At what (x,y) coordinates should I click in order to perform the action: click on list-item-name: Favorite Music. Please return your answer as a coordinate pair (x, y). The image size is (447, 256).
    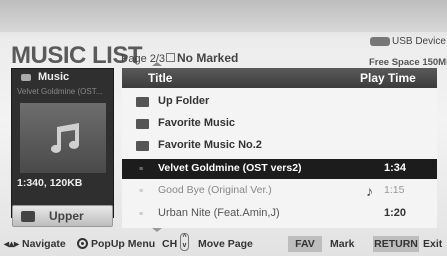
    Looking at the image, I should click on (197, 123).